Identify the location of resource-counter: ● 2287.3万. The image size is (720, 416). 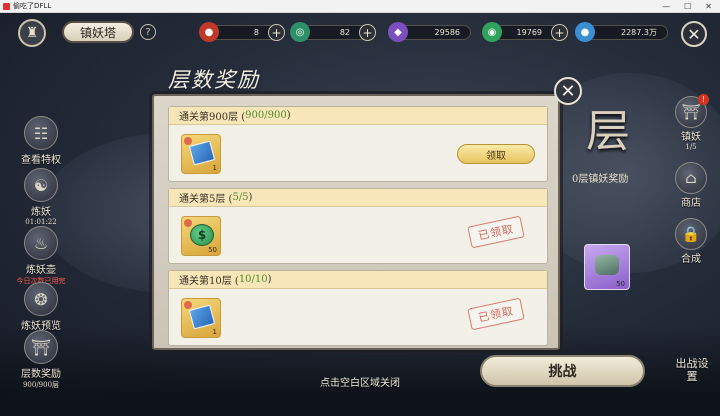
(621, 32).